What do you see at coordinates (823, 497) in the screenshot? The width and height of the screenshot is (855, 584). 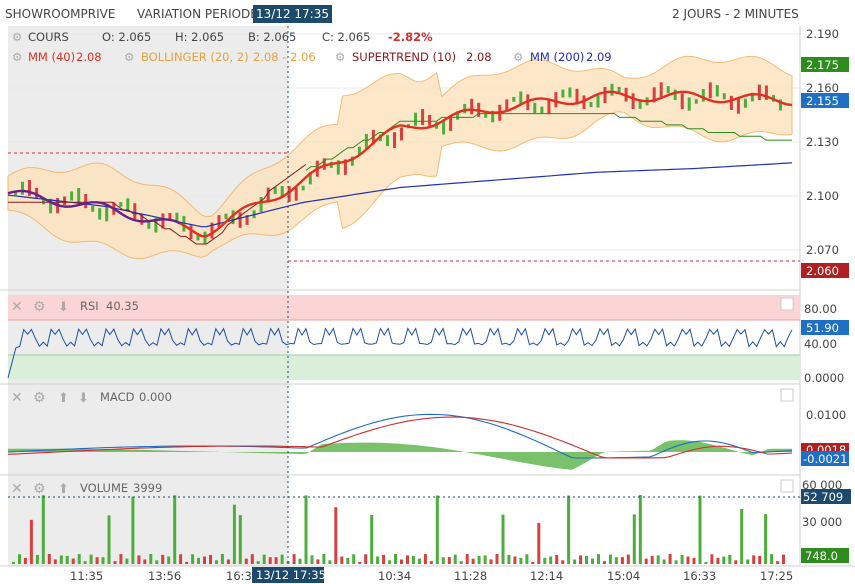 I see `volume-max-badge-label: 52 709` at bounding box center [823, 497].